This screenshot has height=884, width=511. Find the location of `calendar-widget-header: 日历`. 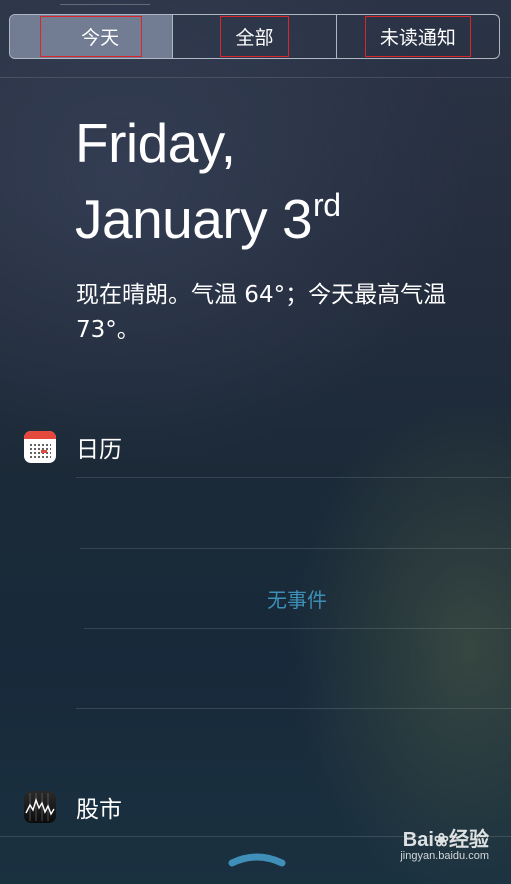

calendar-widget-header: 日历 is located at coordinates (73, 447).